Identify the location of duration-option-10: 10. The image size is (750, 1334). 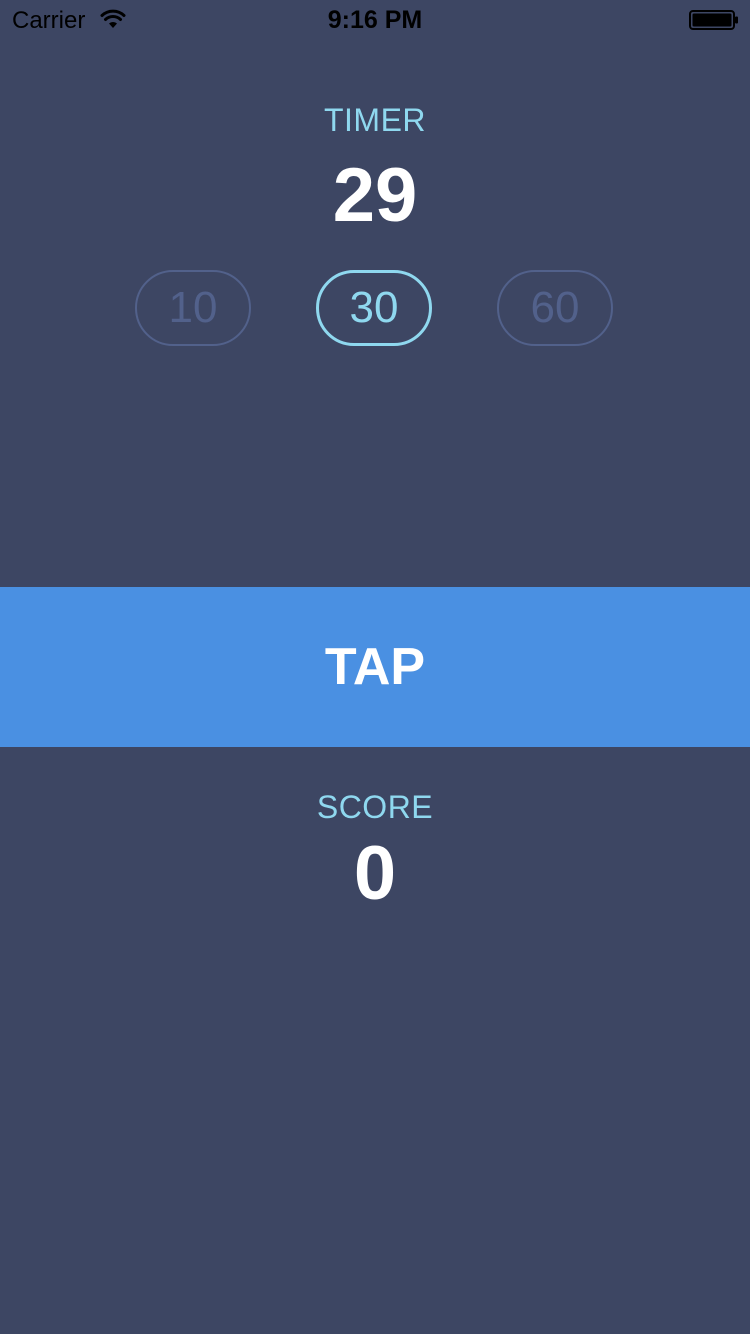
(193, 308).